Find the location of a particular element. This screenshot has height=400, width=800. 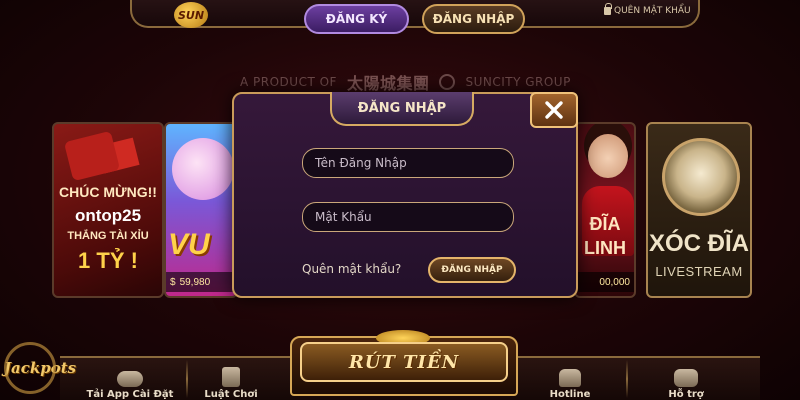

nav-support: Hỗ trợ is located at coordinates (686, 381).